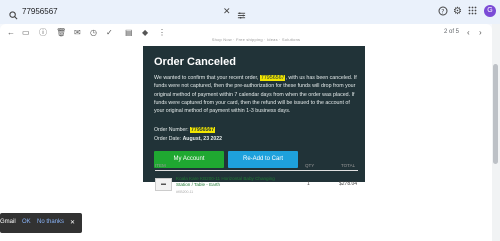 Image resolution: width=500 pixels, height=241 pixels. I want to click on scrollbar-thumb, so click(495, 114).